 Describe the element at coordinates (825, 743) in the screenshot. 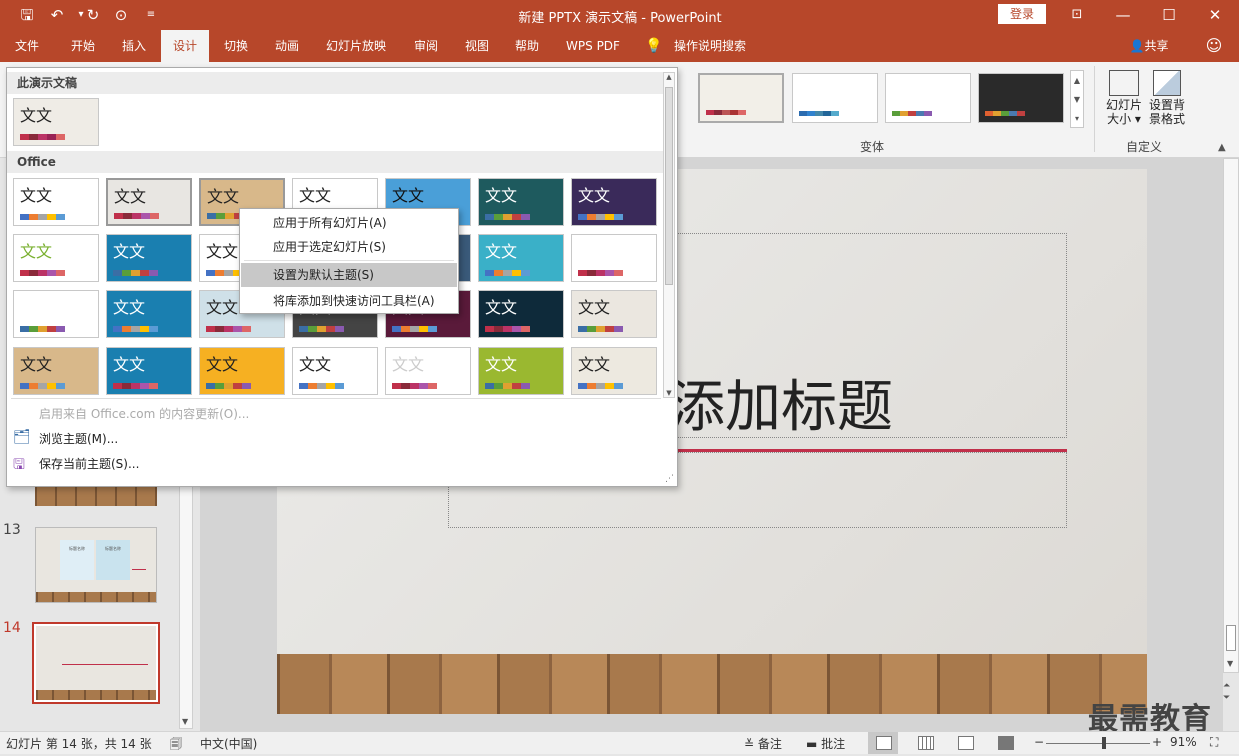

I see `comments-button: ▬ 批注` at that location.